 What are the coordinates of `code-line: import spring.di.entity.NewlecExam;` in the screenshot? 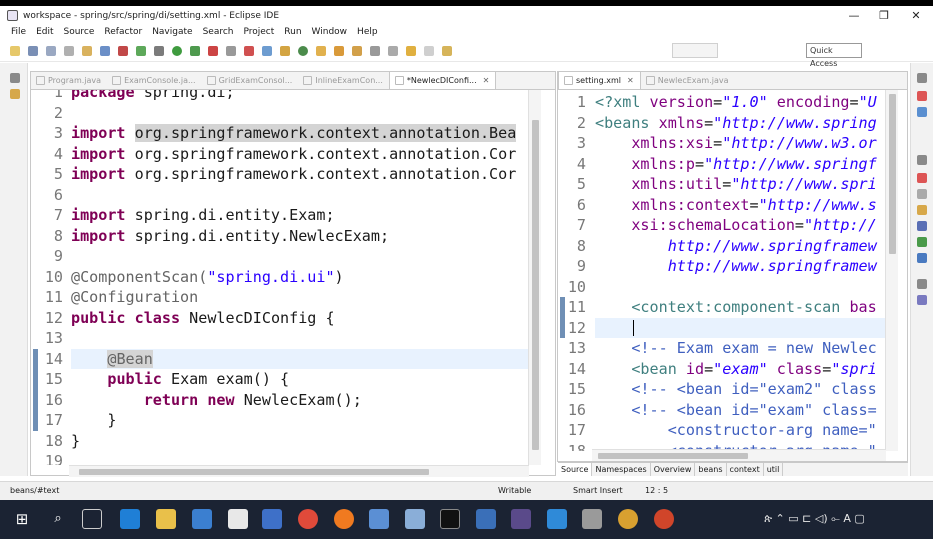 It's located at (230, 236).